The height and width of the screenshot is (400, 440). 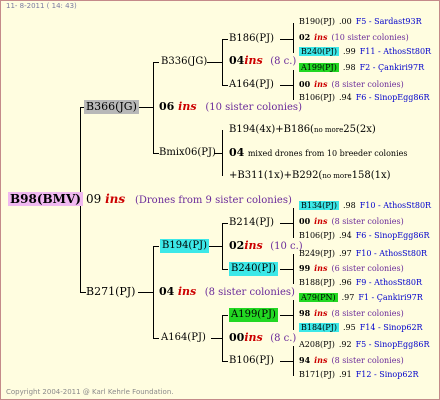 I want to click on leaf-label: B171(PJ), so click(x=317, y=374).